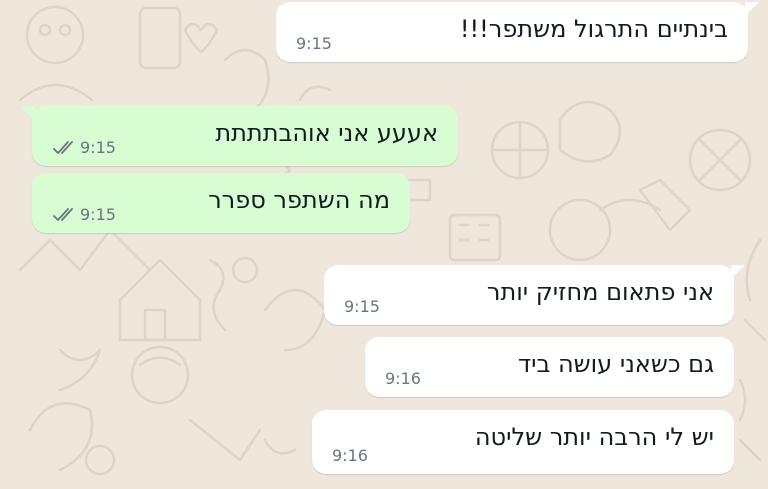  I want to click on message-bubble-outgoing: מה השתפר ספרר 9:15, so click(221, 203).